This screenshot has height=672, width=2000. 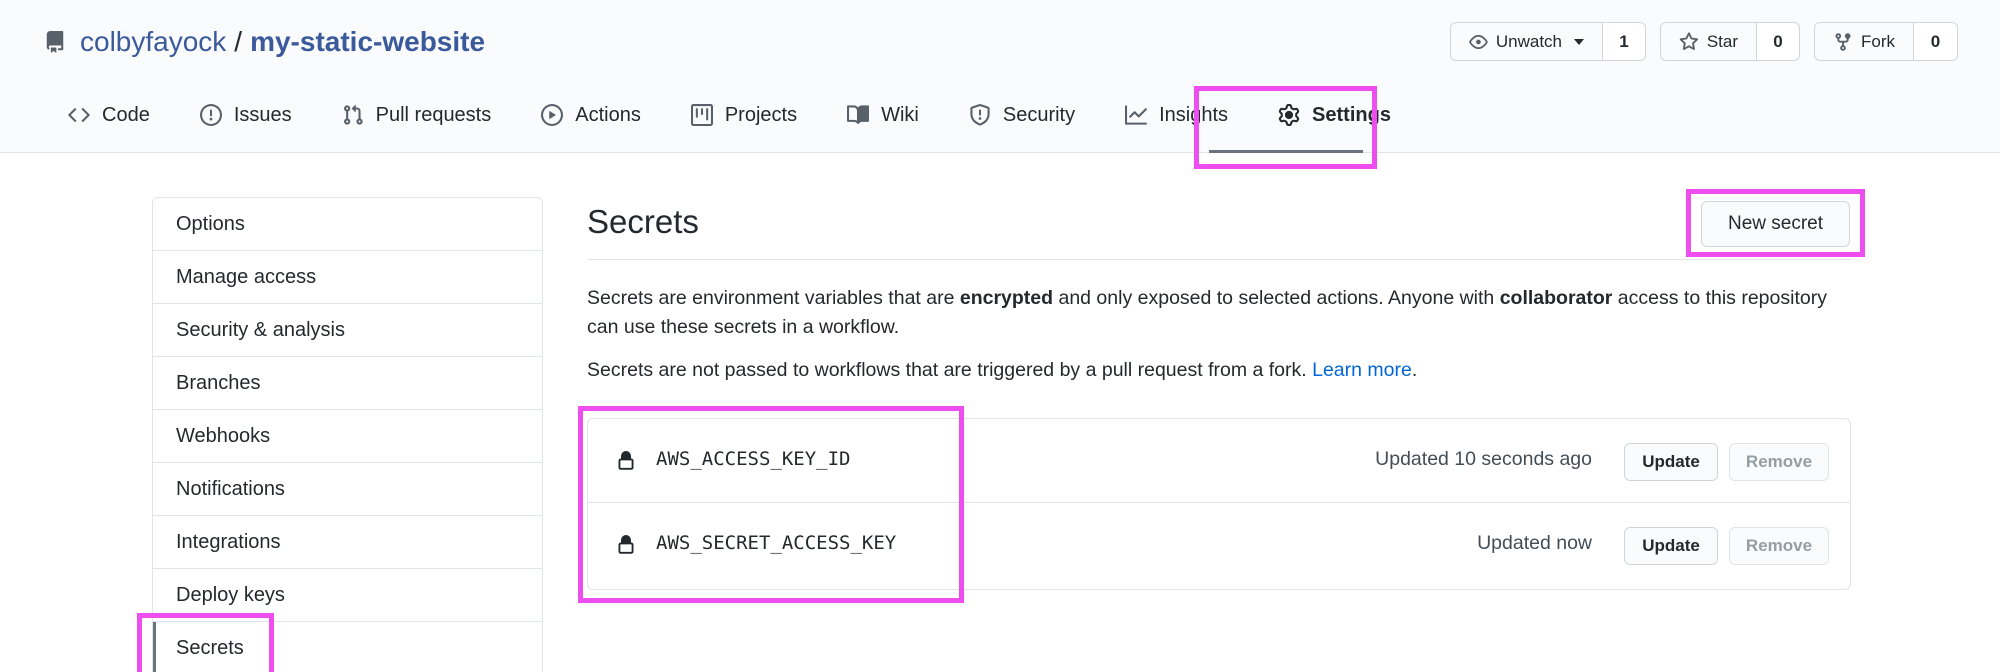 I want to click on star-count: 0, so click(x=1778, y=41).